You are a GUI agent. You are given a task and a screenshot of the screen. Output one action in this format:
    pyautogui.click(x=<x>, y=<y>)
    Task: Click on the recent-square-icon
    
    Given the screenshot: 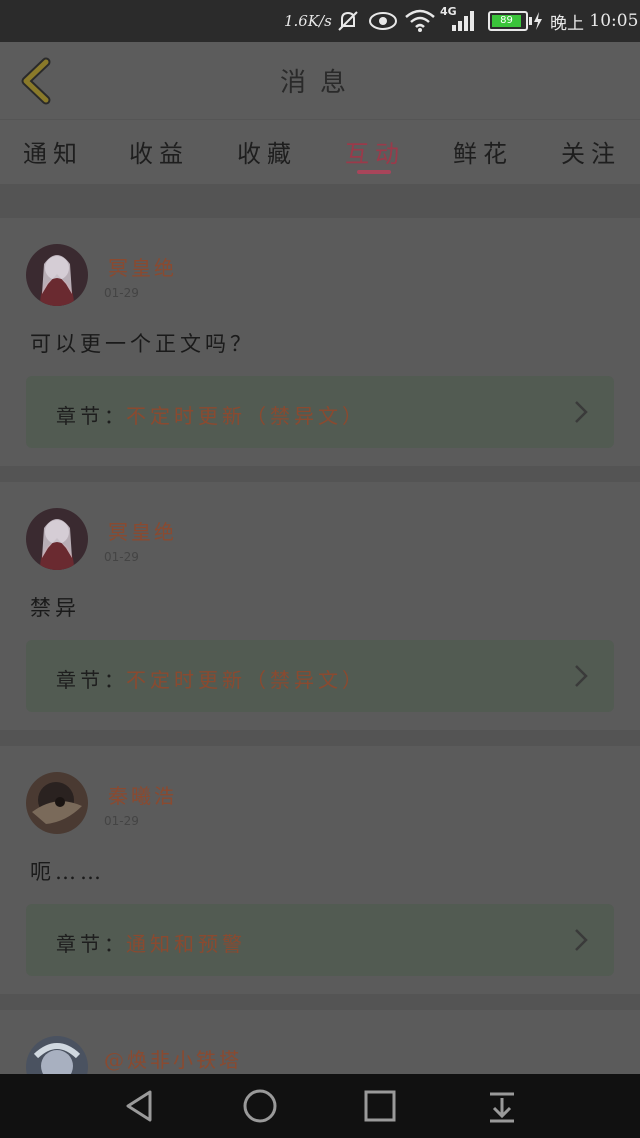 What is the action you would take?
    pyautogui.click(x=380, y=1106)
    